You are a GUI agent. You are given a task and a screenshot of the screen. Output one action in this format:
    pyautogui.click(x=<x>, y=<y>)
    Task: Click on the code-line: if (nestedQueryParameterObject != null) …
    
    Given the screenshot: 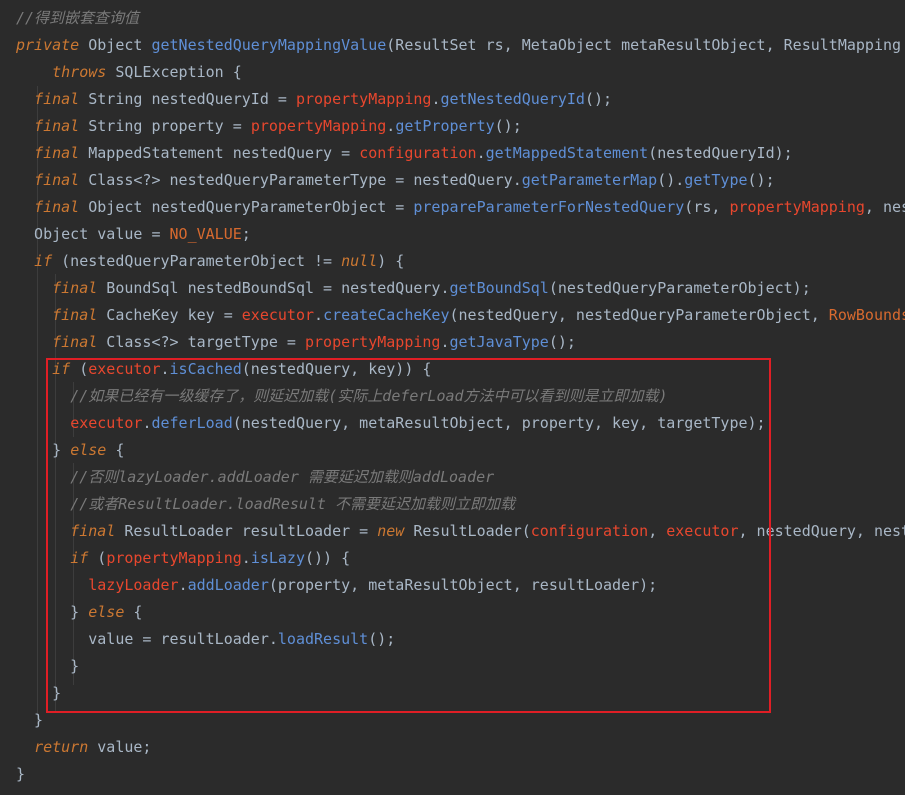 What is the action you would take?
    pyautogui.click(x=210, y=261)
    